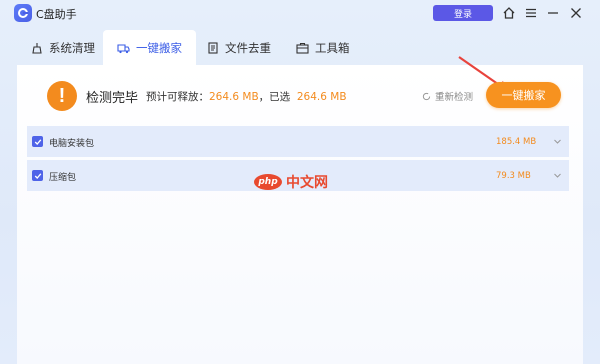 This screenshot has height=364, width=600. I want to click on tab-toolbox: 工具箱, so click(323, 47).